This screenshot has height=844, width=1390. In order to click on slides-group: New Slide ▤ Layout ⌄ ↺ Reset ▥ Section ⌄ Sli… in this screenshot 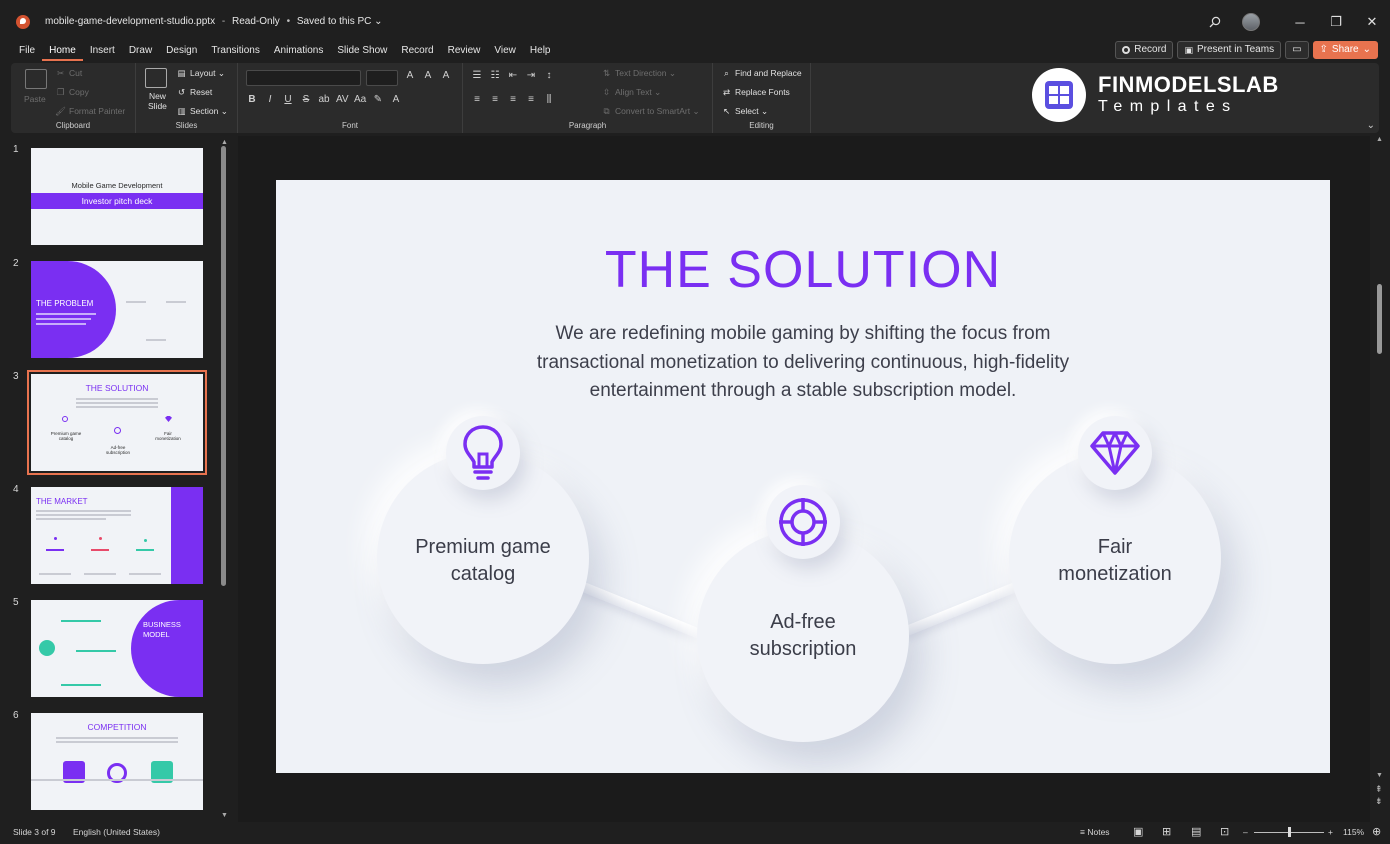, I will do `click(187, 98)`.